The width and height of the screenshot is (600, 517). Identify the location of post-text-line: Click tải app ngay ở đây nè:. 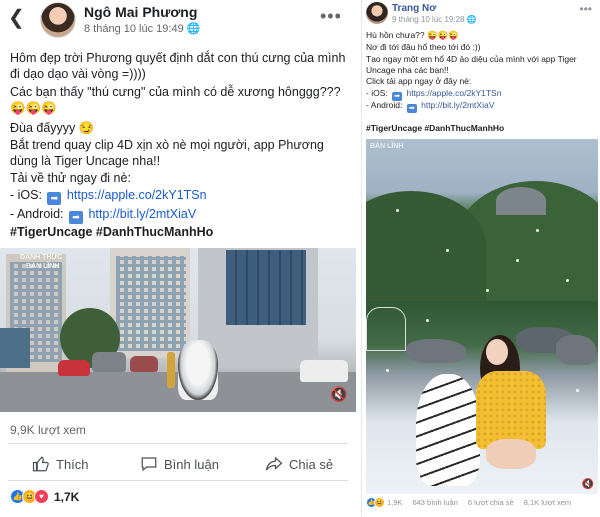
(419, 81).